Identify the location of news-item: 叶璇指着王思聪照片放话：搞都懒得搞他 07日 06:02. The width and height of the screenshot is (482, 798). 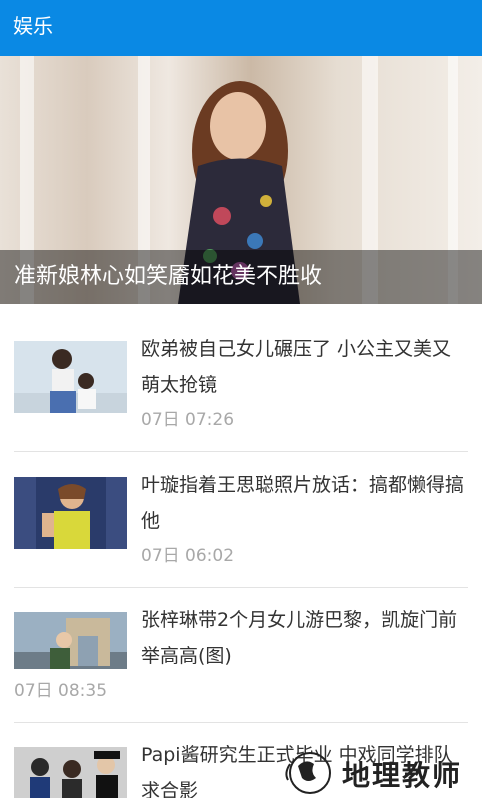
(241, 527).